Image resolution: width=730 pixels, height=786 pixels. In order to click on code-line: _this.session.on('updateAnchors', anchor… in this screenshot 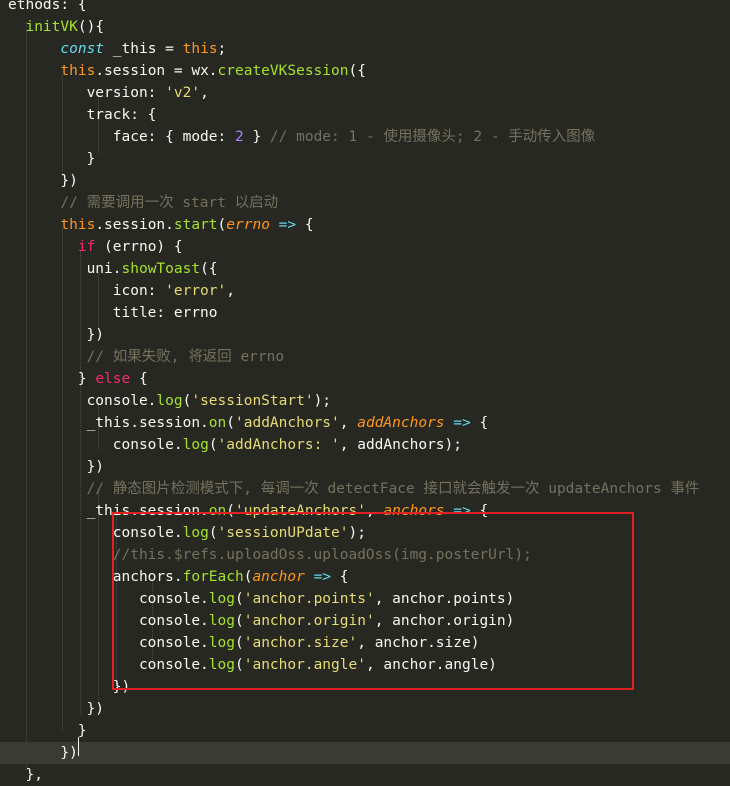, I will do `click(365, 511)`.